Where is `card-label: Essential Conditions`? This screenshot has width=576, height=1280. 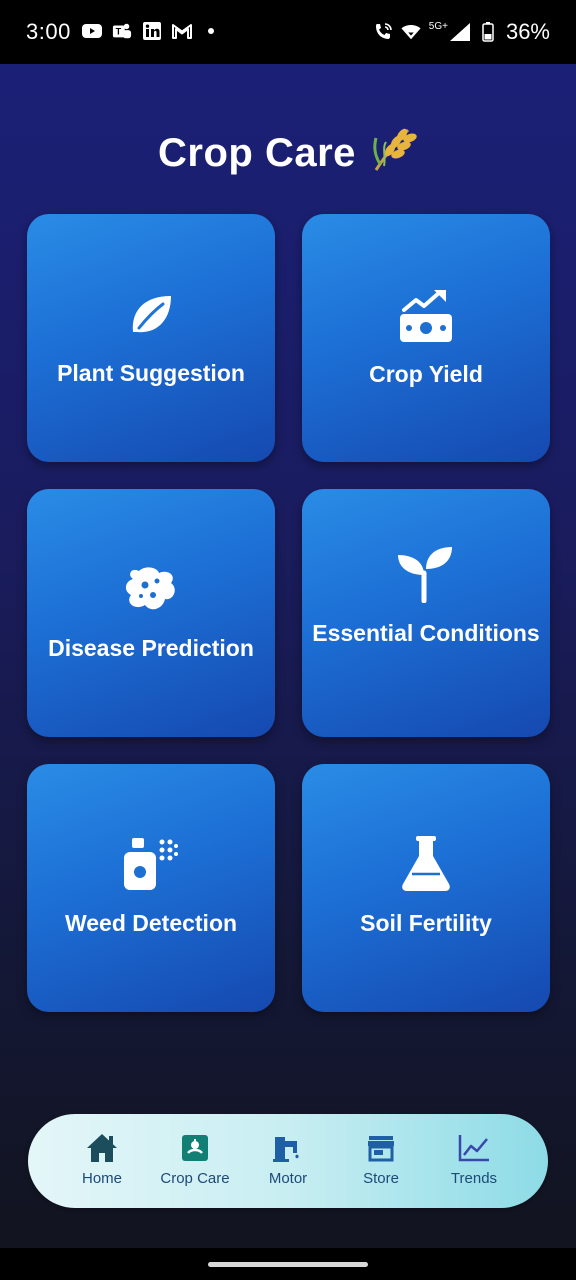
card-label: Essential Conditions is located at coordinates (426, 633).